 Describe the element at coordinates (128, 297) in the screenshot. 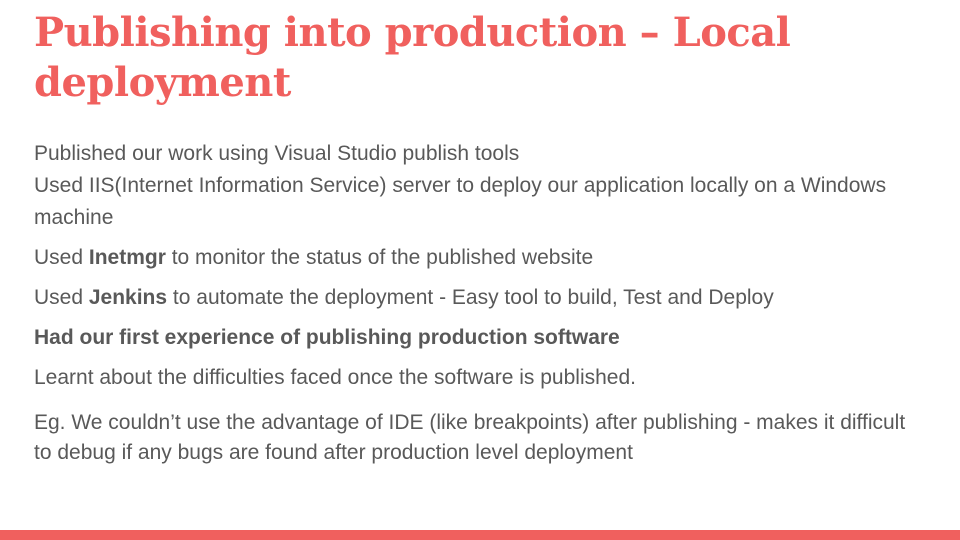

I see `jenkins-bold: Jenkins` at that location.